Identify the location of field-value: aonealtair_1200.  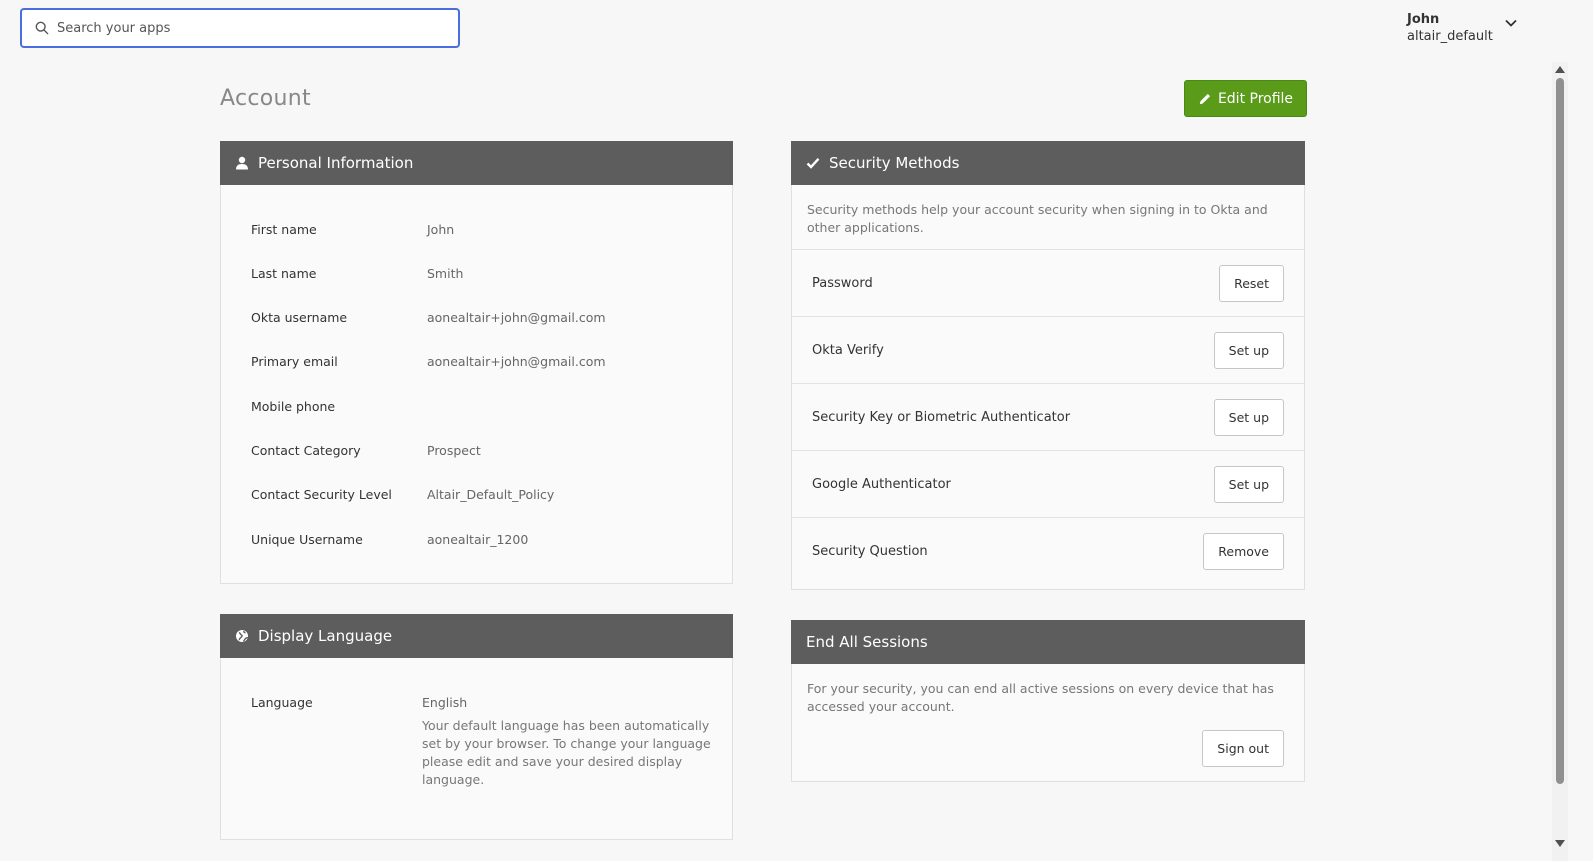
(478, 539).